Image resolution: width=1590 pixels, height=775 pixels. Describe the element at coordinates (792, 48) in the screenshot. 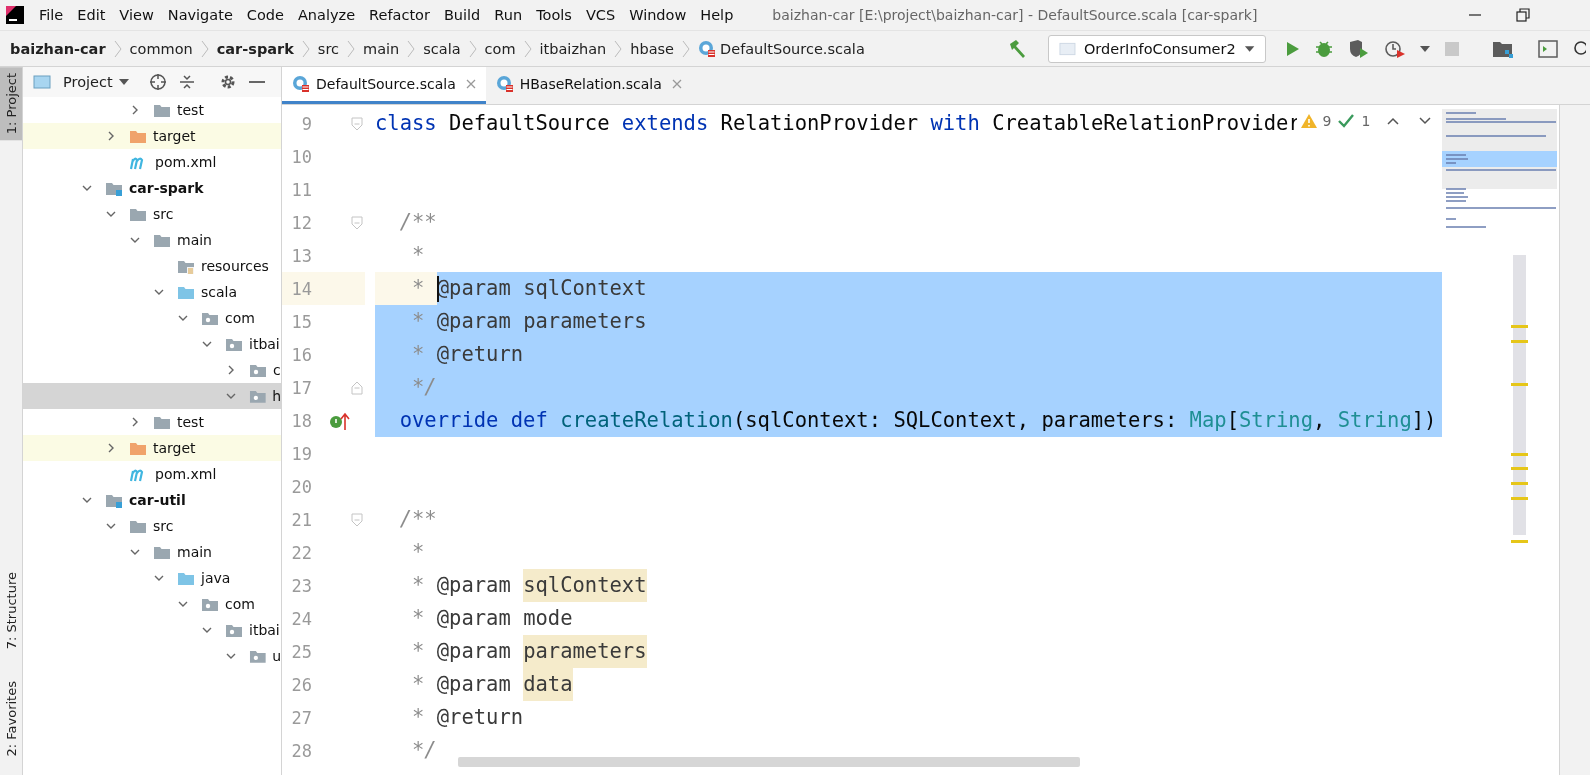

I see `breadcrumb: DefaultSource.scala` at that location.